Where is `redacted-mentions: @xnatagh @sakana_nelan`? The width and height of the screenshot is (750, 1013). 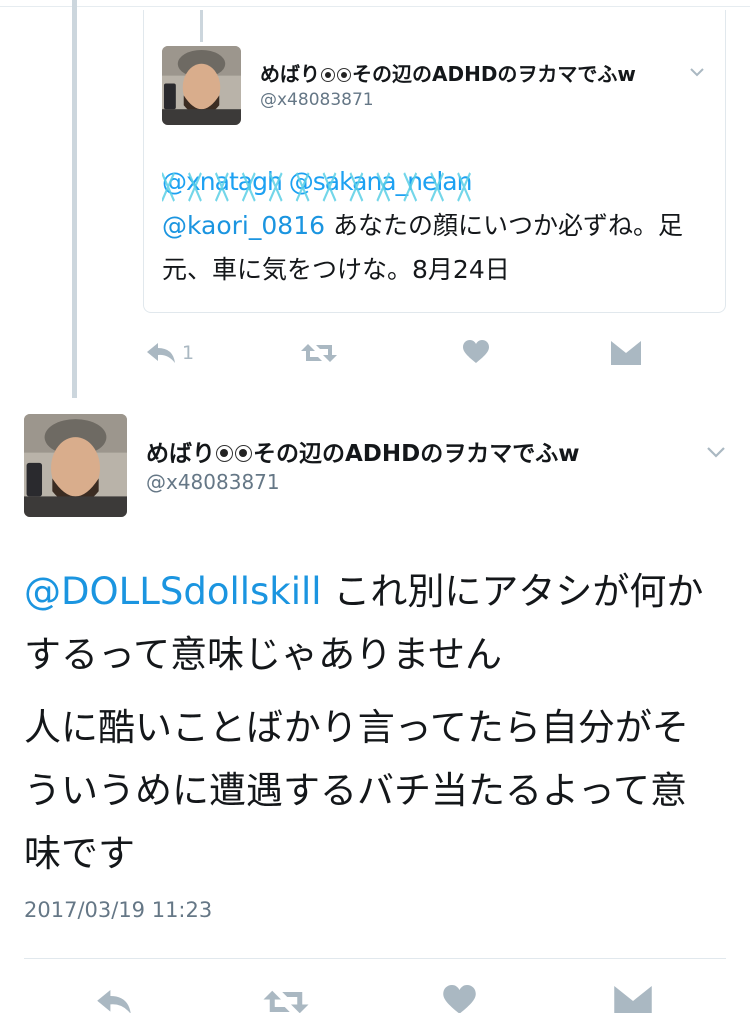 redacted-mentions: @xnatagh @sakana_nelan is located at coordinates (317, 184).